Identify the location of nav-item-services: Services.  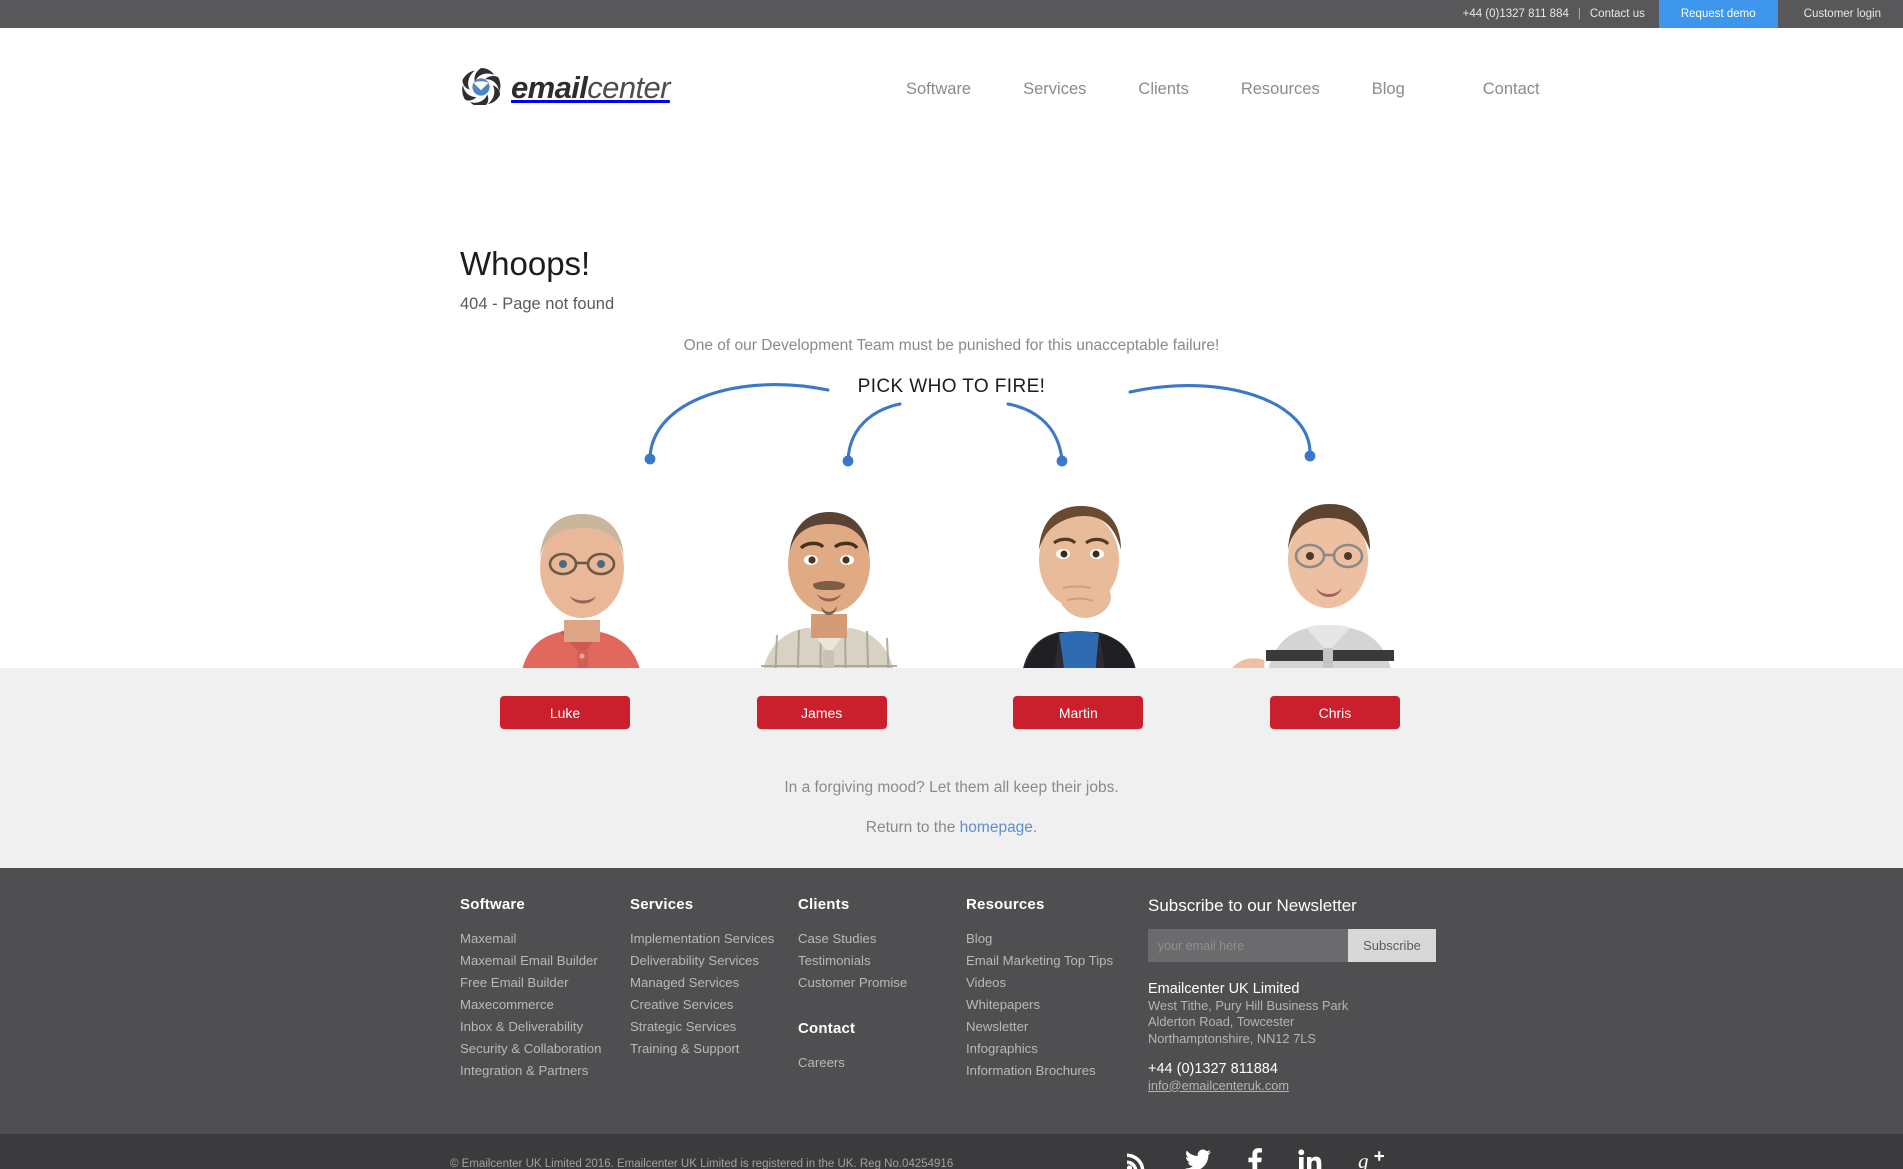
(1054, 89).